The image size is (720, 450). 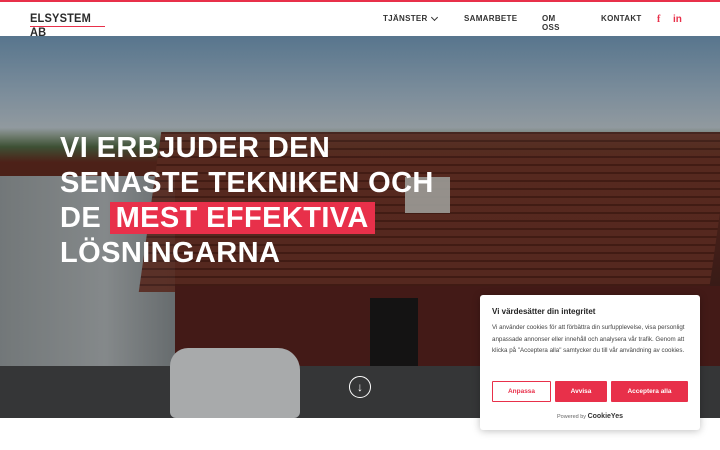 I want to click on nav-item-label: OM OSS, so click(x=551, y=23).